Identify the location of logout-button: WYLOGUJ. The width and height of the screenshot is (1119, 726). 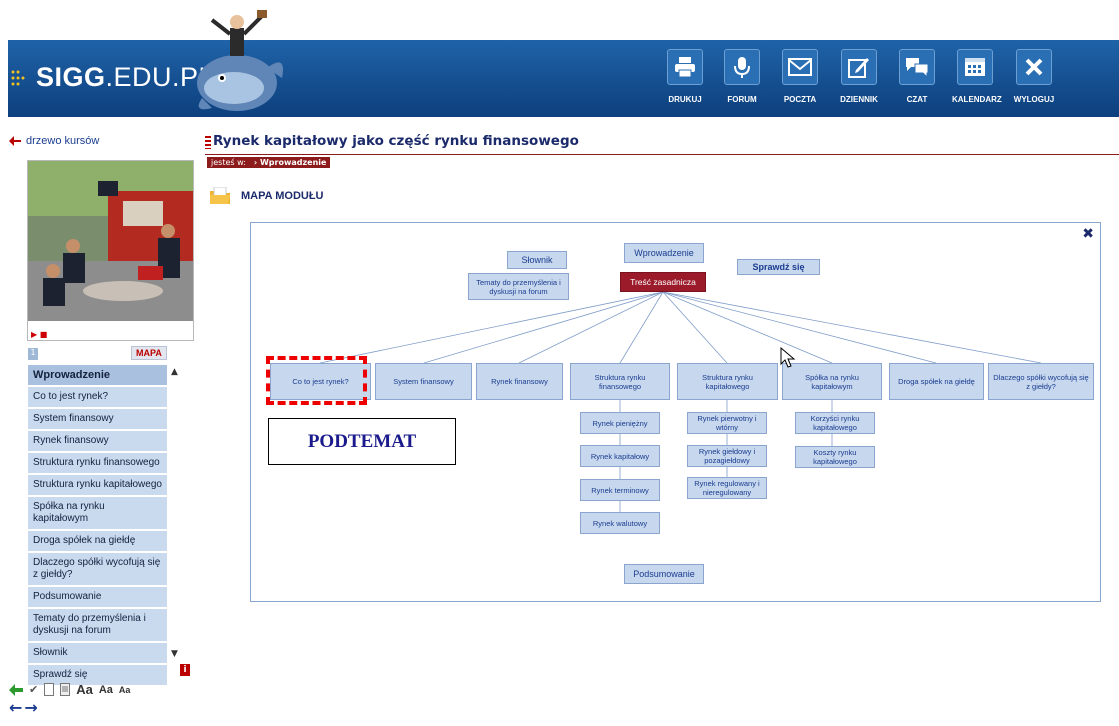
(1034, 76).